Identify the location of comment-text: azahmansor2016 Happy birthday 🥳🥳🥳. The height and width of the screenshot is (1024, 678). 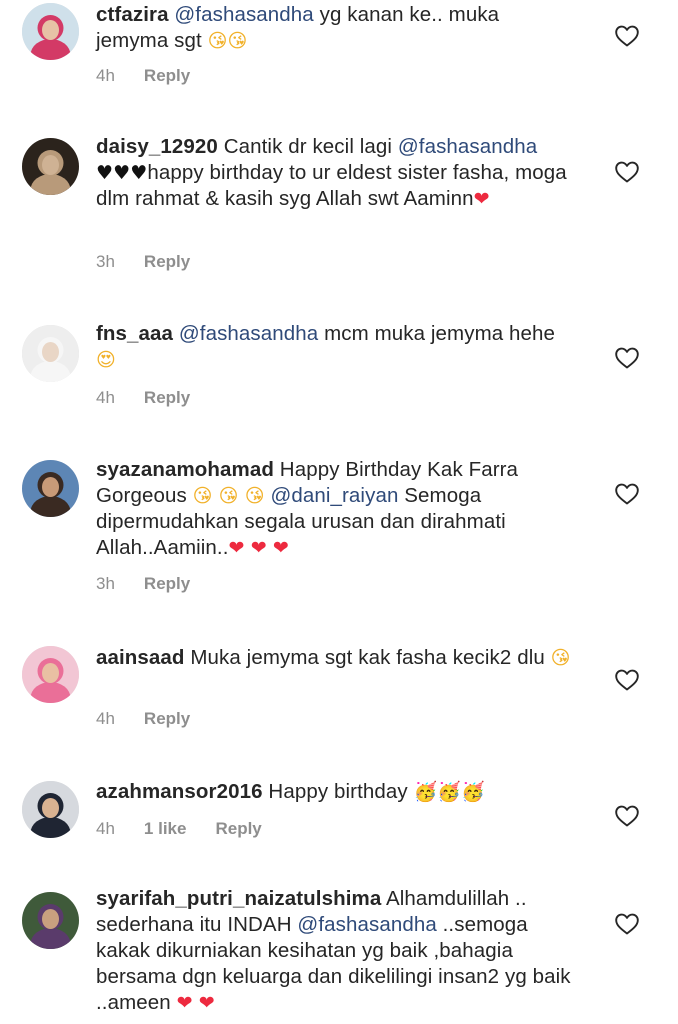
(335, 792).